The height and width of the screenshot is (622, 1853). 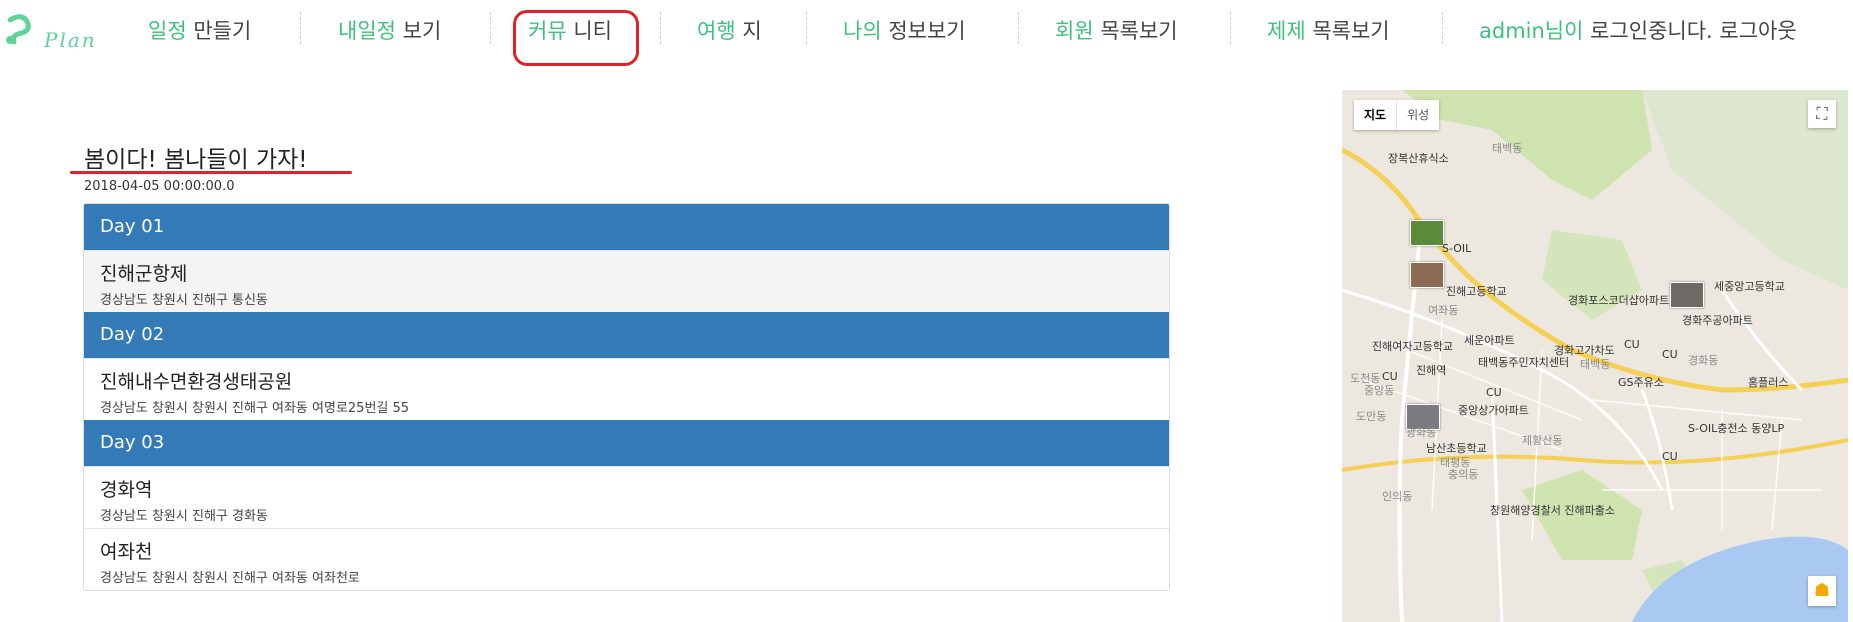 What do you see at coordinates (1418, 115) in the screenshot?
I see `map-type-satellite-button: 위성` at bounding box center [1418, 115].